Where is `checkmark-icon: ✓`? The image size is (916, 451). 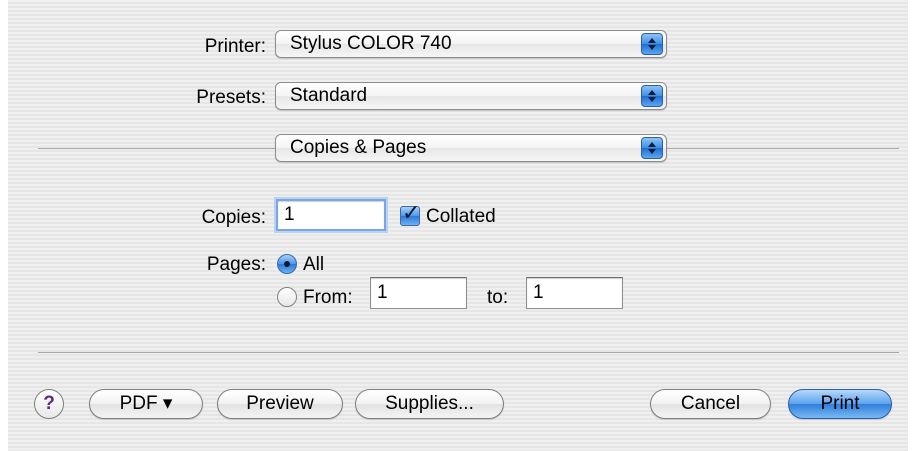
checkmark-icon: ✓ is located at coordinates (411, 212).